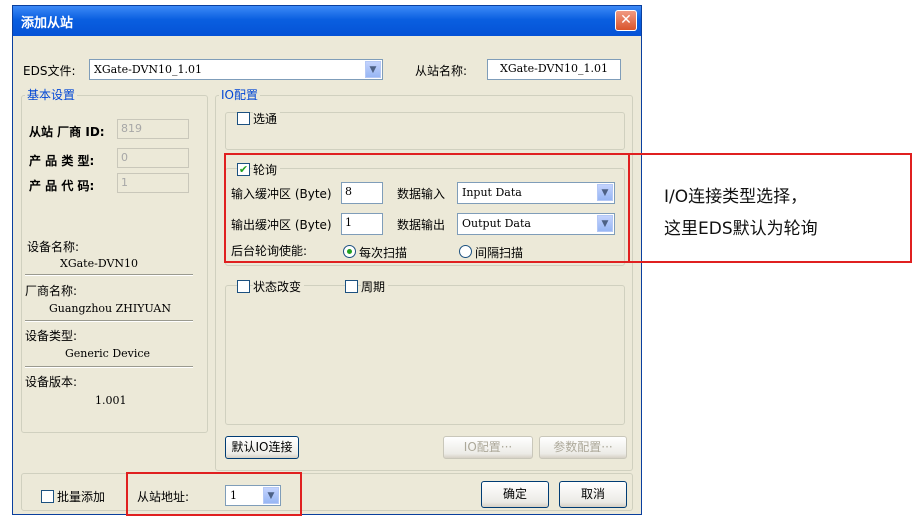  Describe the element at coordinates (51, 382) in the screenshot. I see `device-version-label: 设备版本:` at that location.